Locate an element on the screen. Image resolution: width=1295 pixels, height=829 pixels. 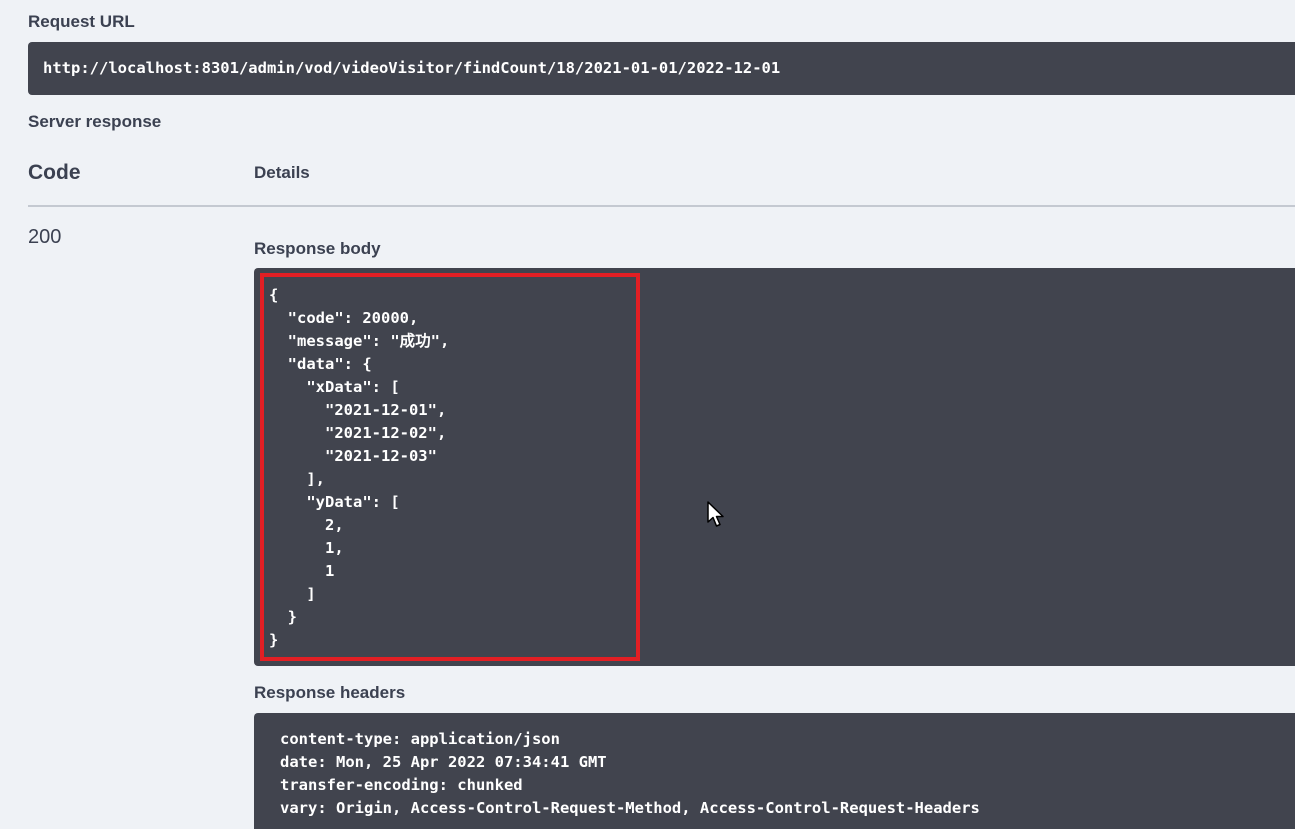
details-column-header: Details is located at coordinates (282, 172).